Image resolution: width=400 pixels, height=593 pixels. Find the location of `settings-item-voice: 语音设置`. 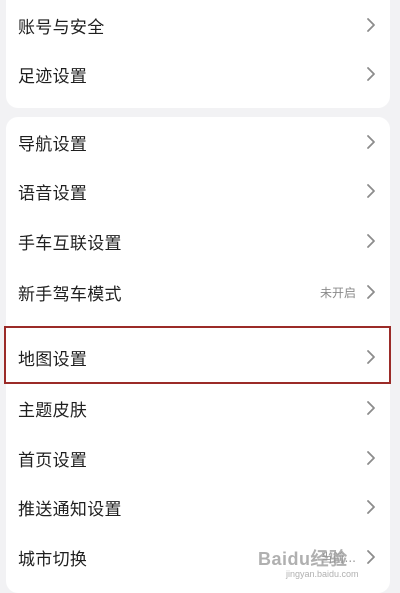

settings-item-voice: 语音设置 is located at coordinates (198, 191).